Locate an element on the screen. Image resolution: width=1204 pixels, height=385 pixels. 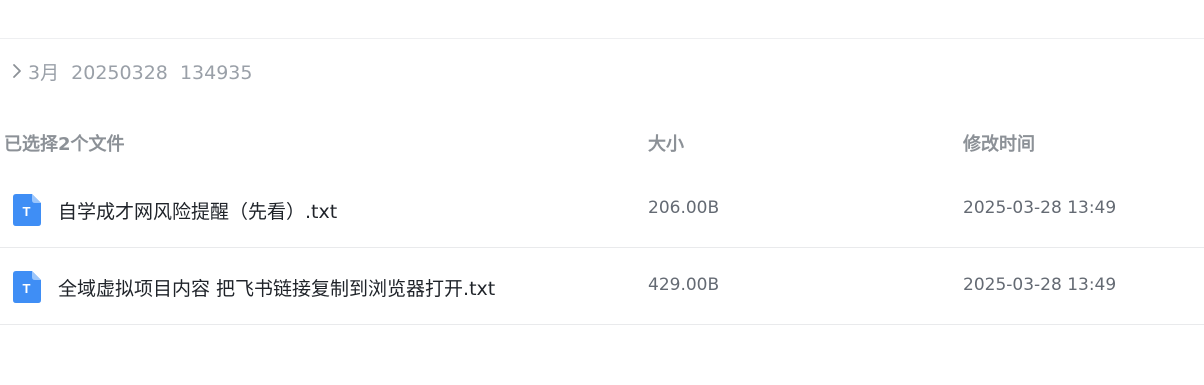
file-size: 206.00B is located at coordinates (684, 208).